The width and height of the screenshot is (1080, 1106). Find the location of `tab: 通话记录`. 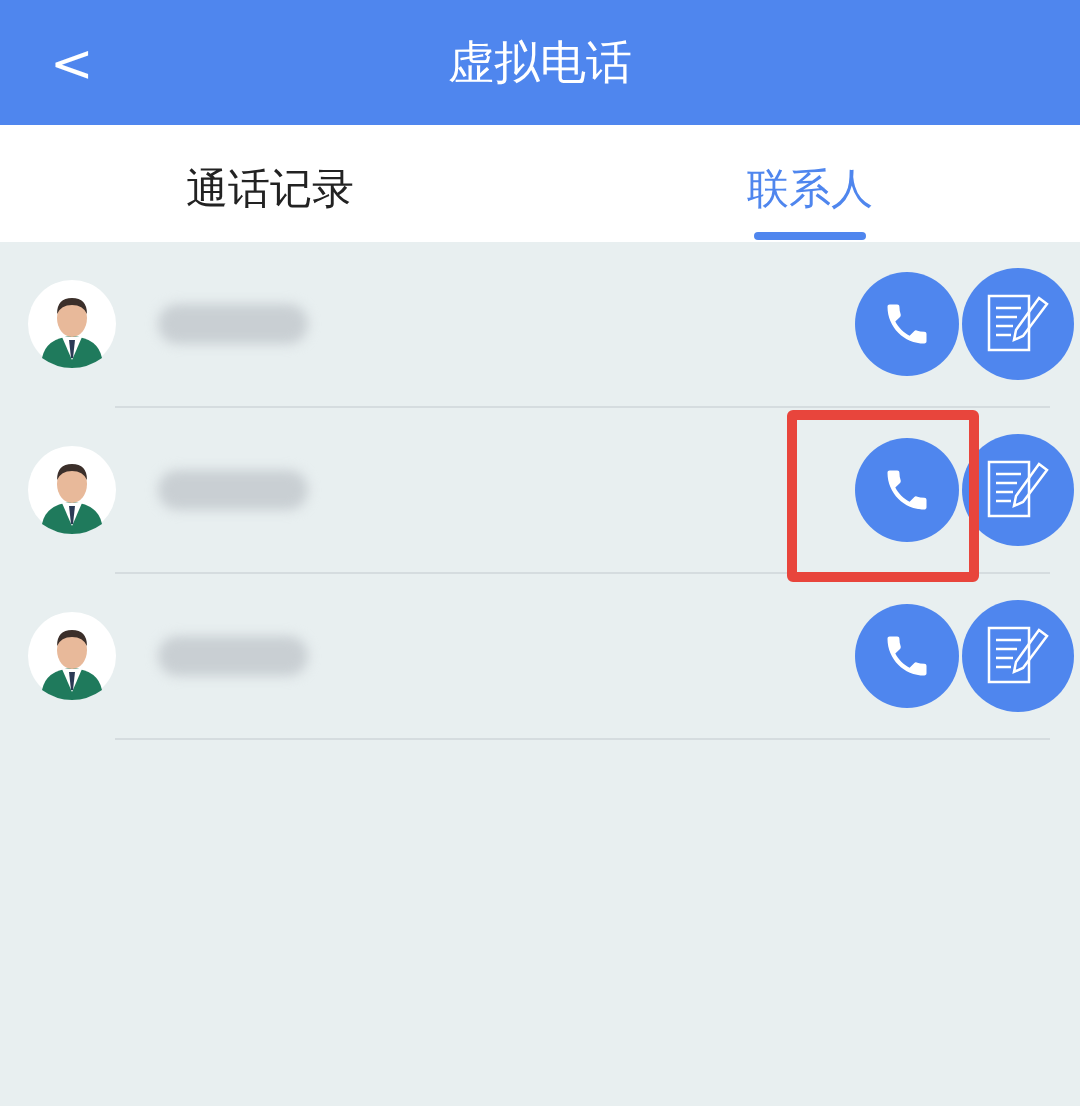

tab: 通话记录 is located at coordinates (270, 188).